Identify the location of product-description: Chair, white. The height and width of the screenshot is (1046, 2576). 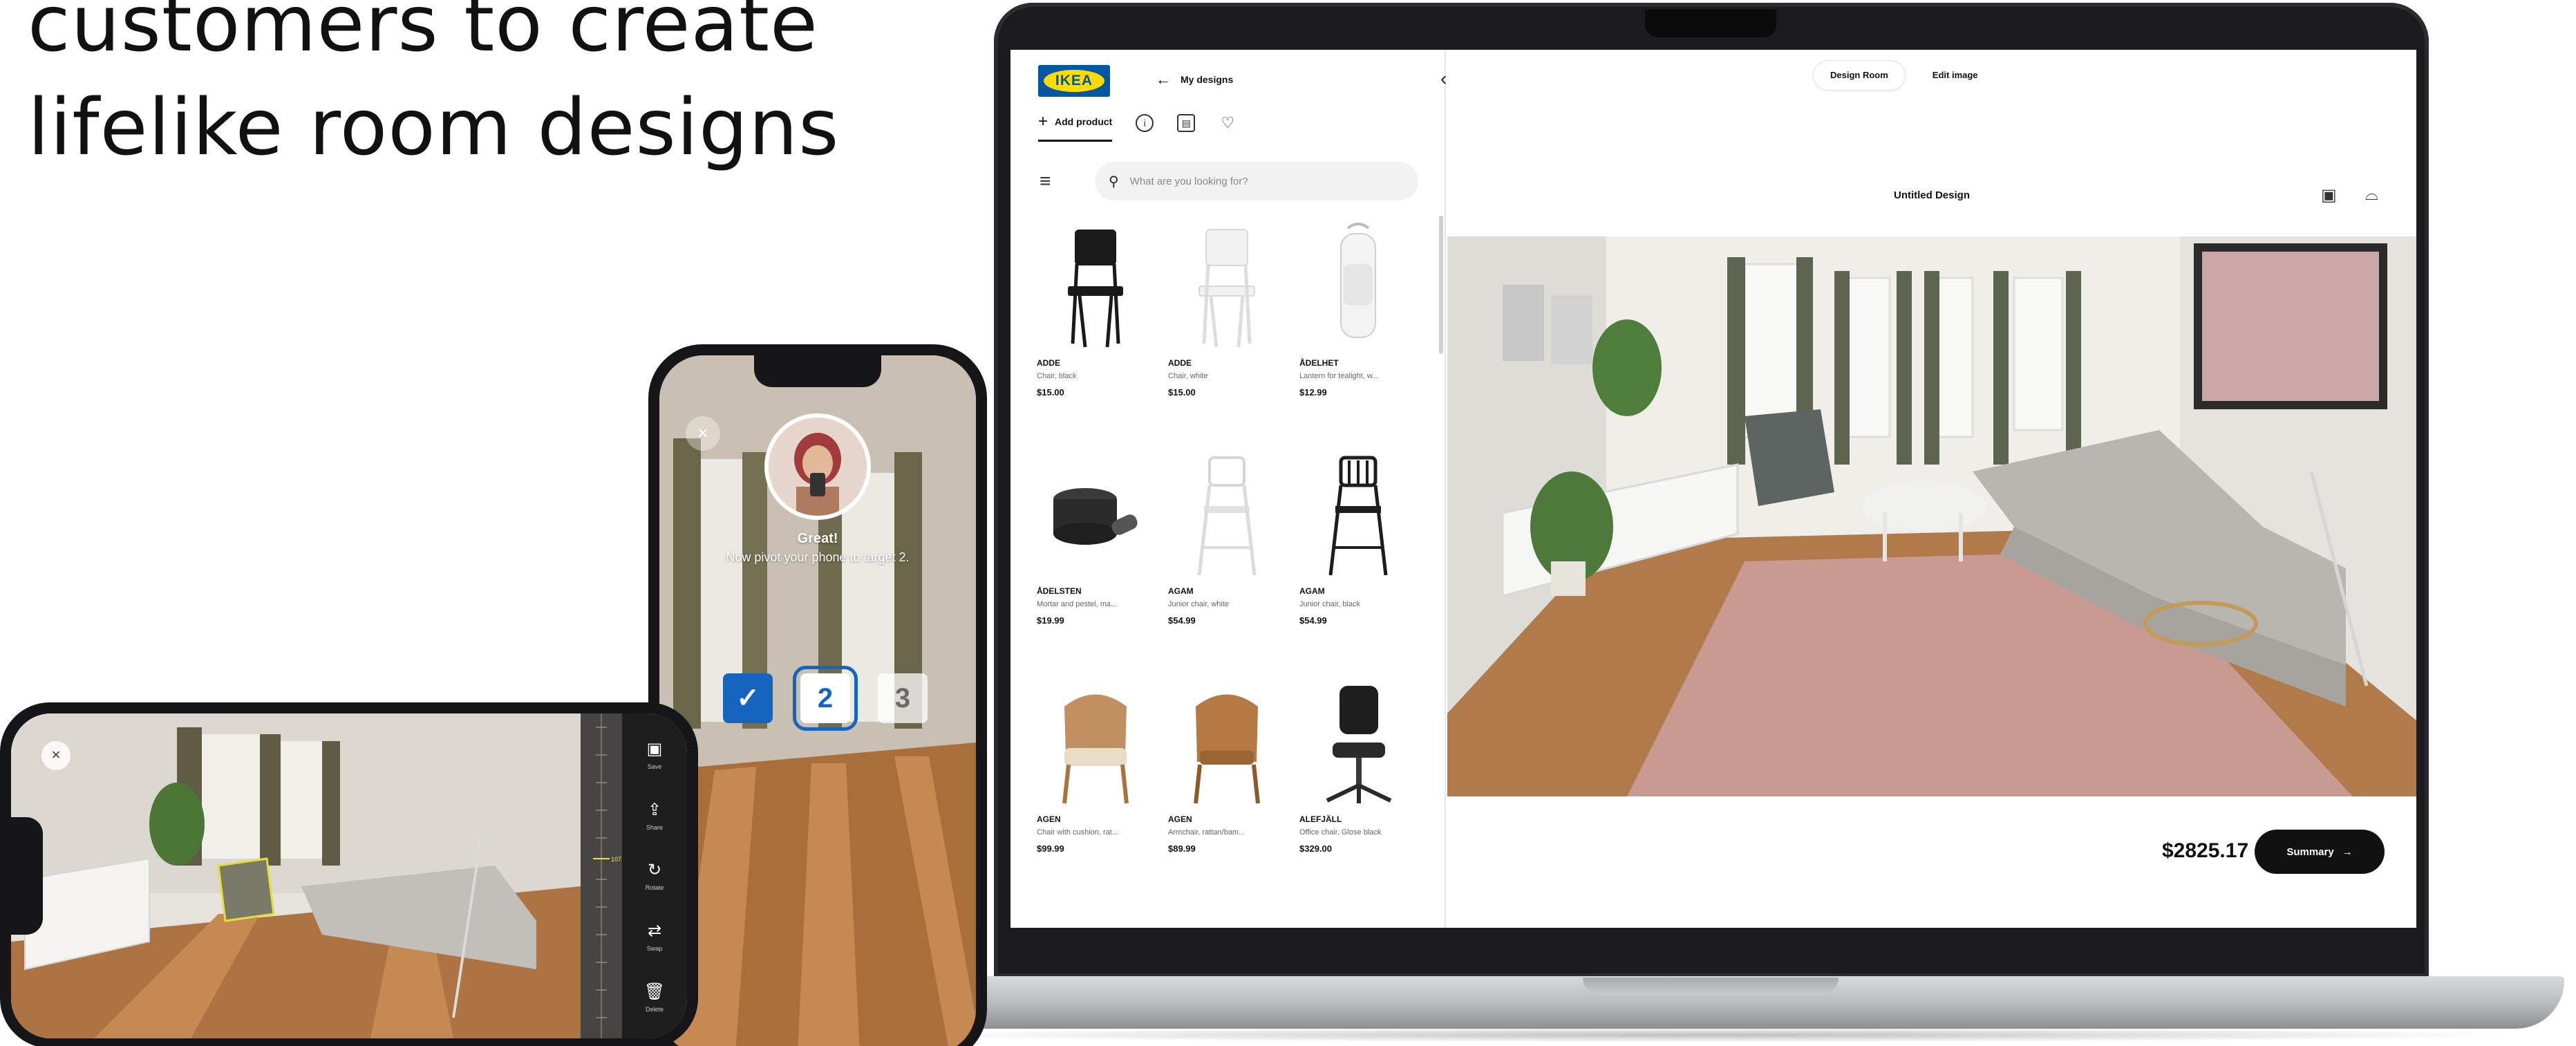
(1188, 376).